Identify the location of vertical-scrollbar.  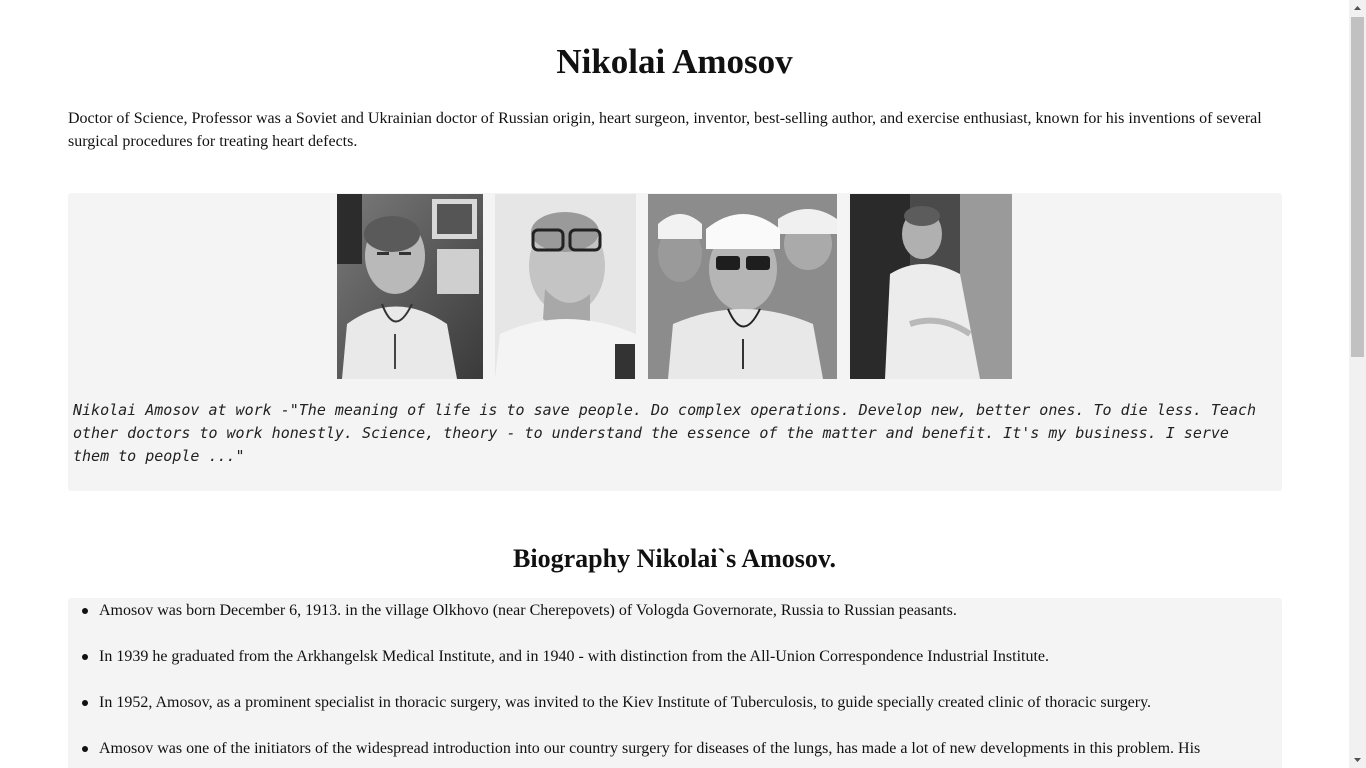
(1357, 384).